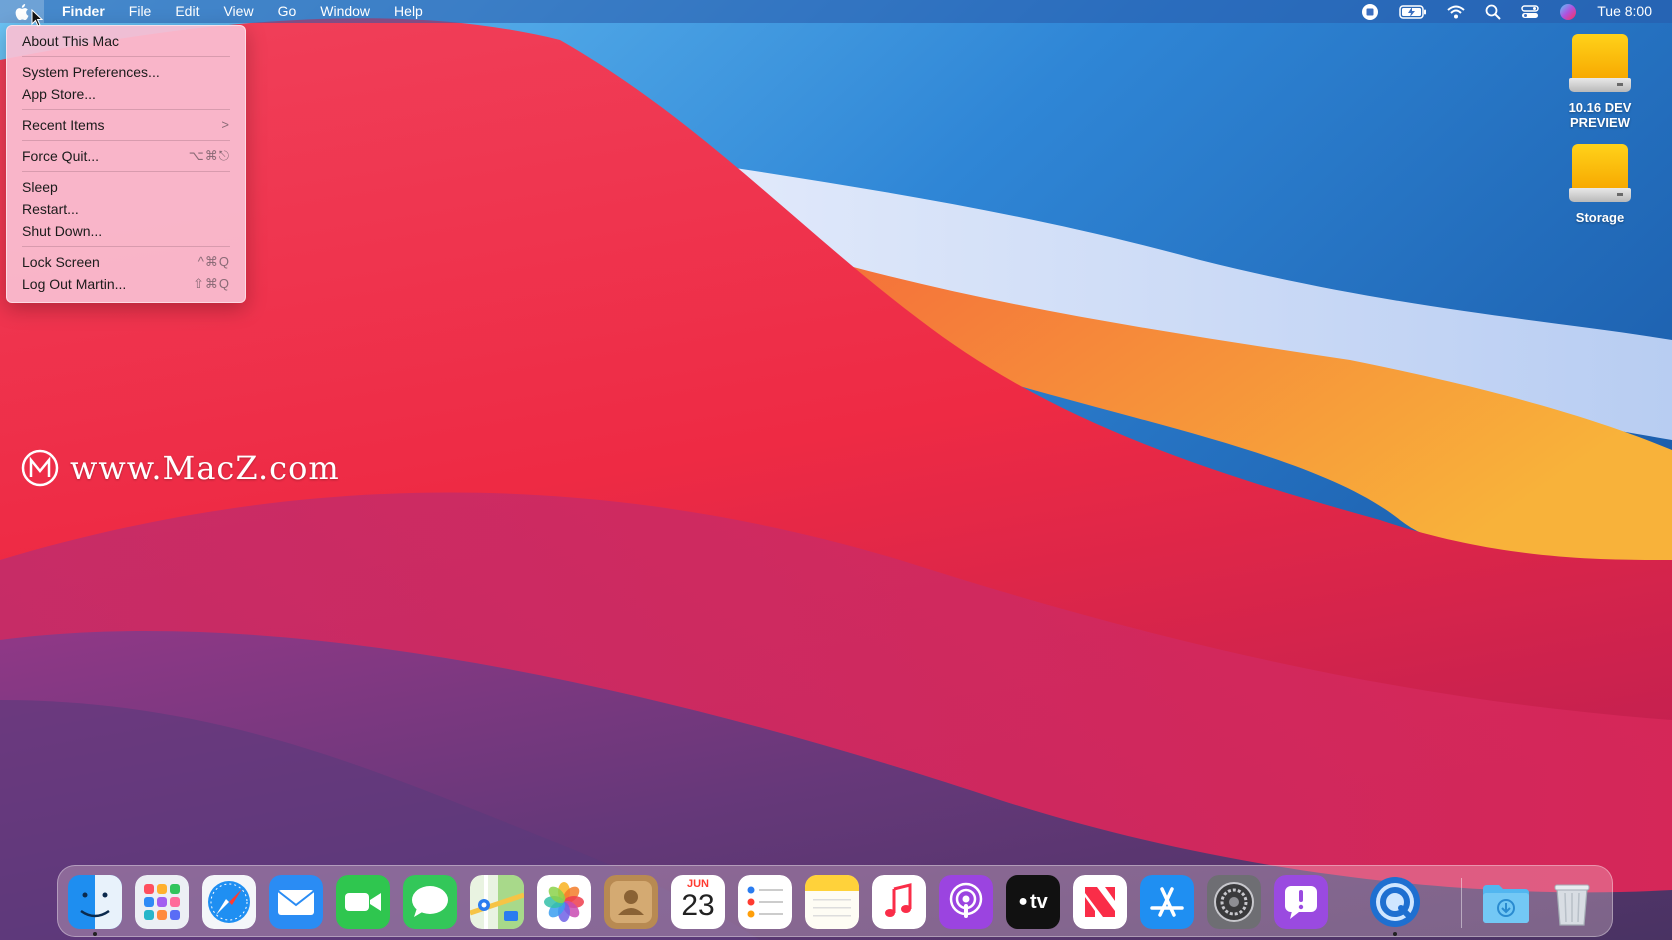  I want to click on dock-separator, so click(1461, 903).